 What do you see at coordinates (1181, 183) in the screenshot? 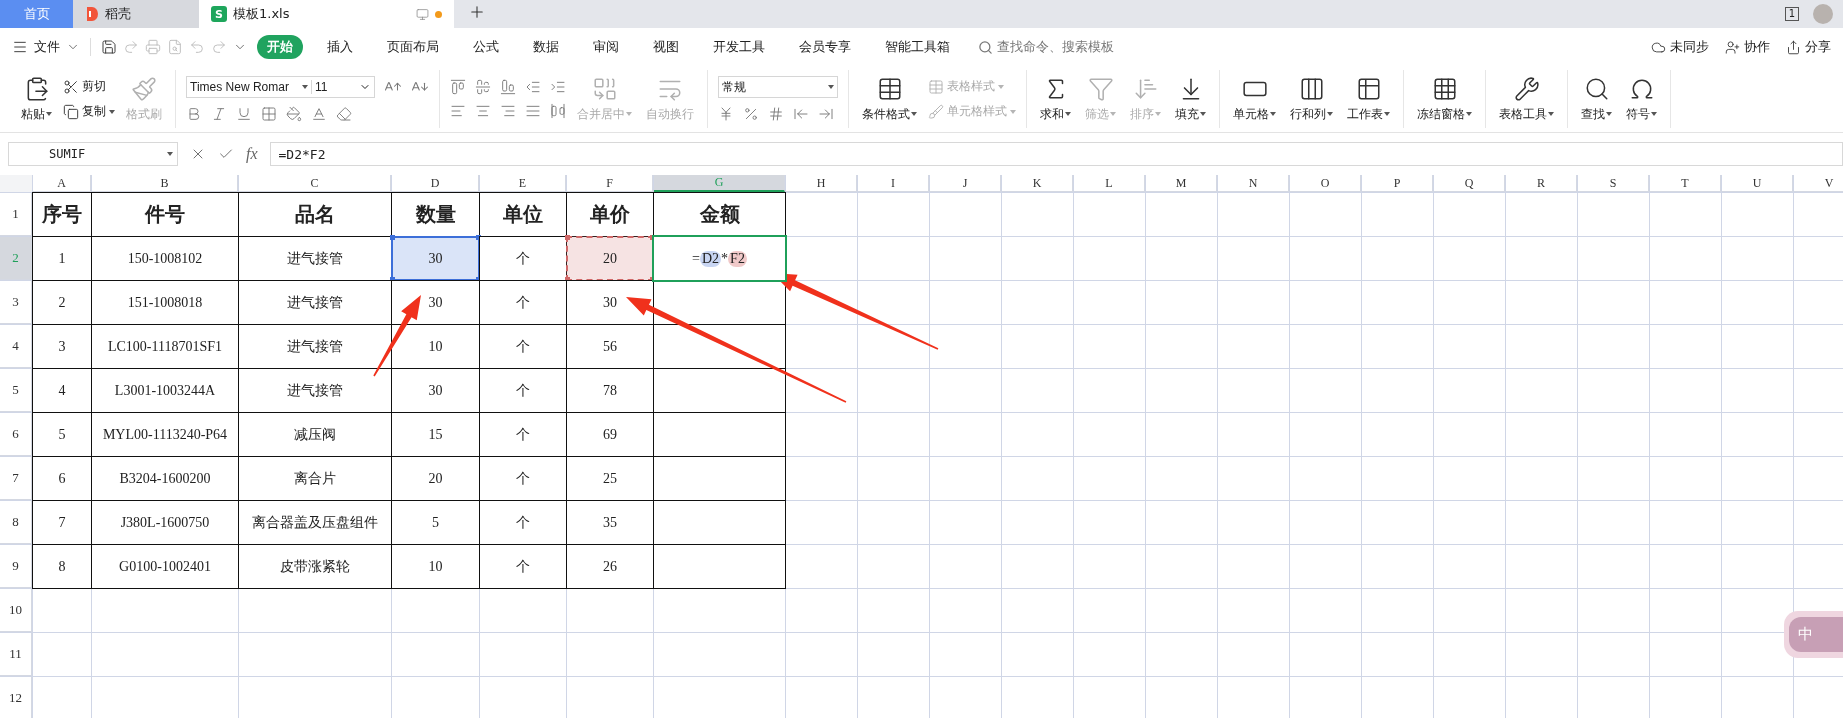
I see `column-header: M` at bounding box center [1181, 183].